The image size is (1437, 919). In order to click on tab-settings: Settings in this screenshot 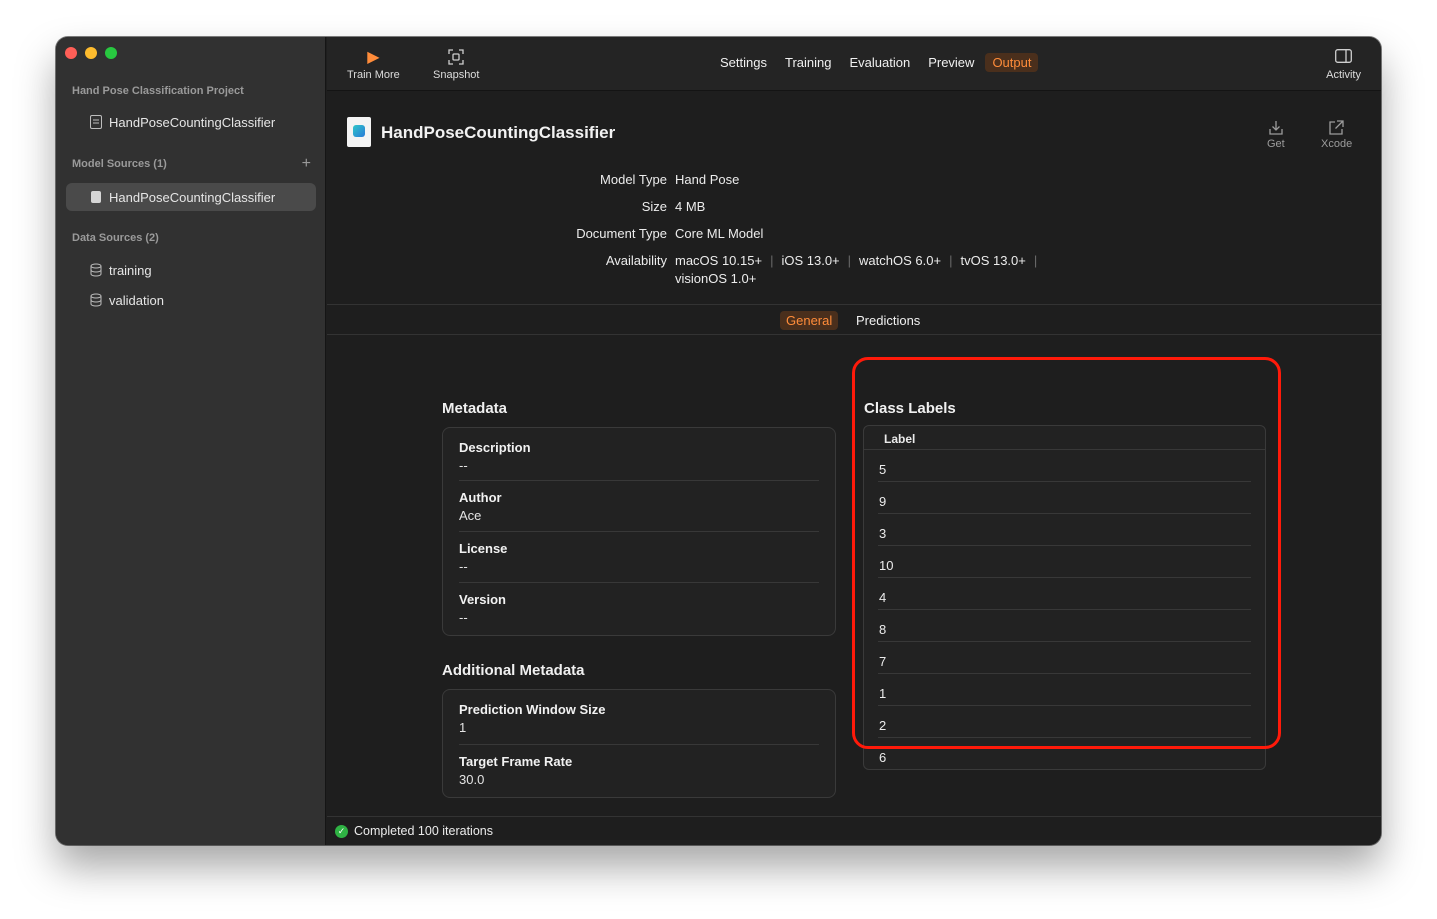, I will do `click(743, 62)`.